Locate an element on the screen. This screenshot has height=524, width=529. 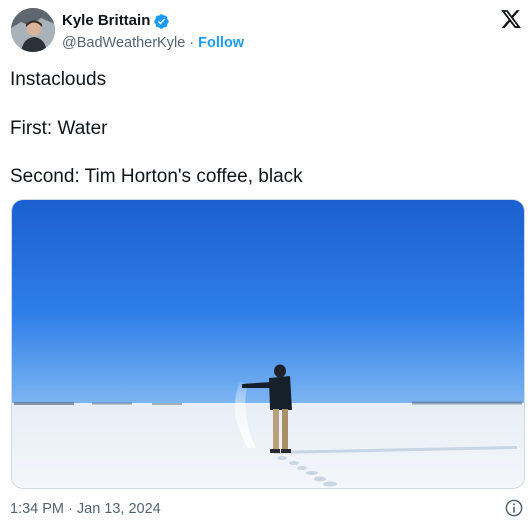
avatar is located at coordinates (33, 30).